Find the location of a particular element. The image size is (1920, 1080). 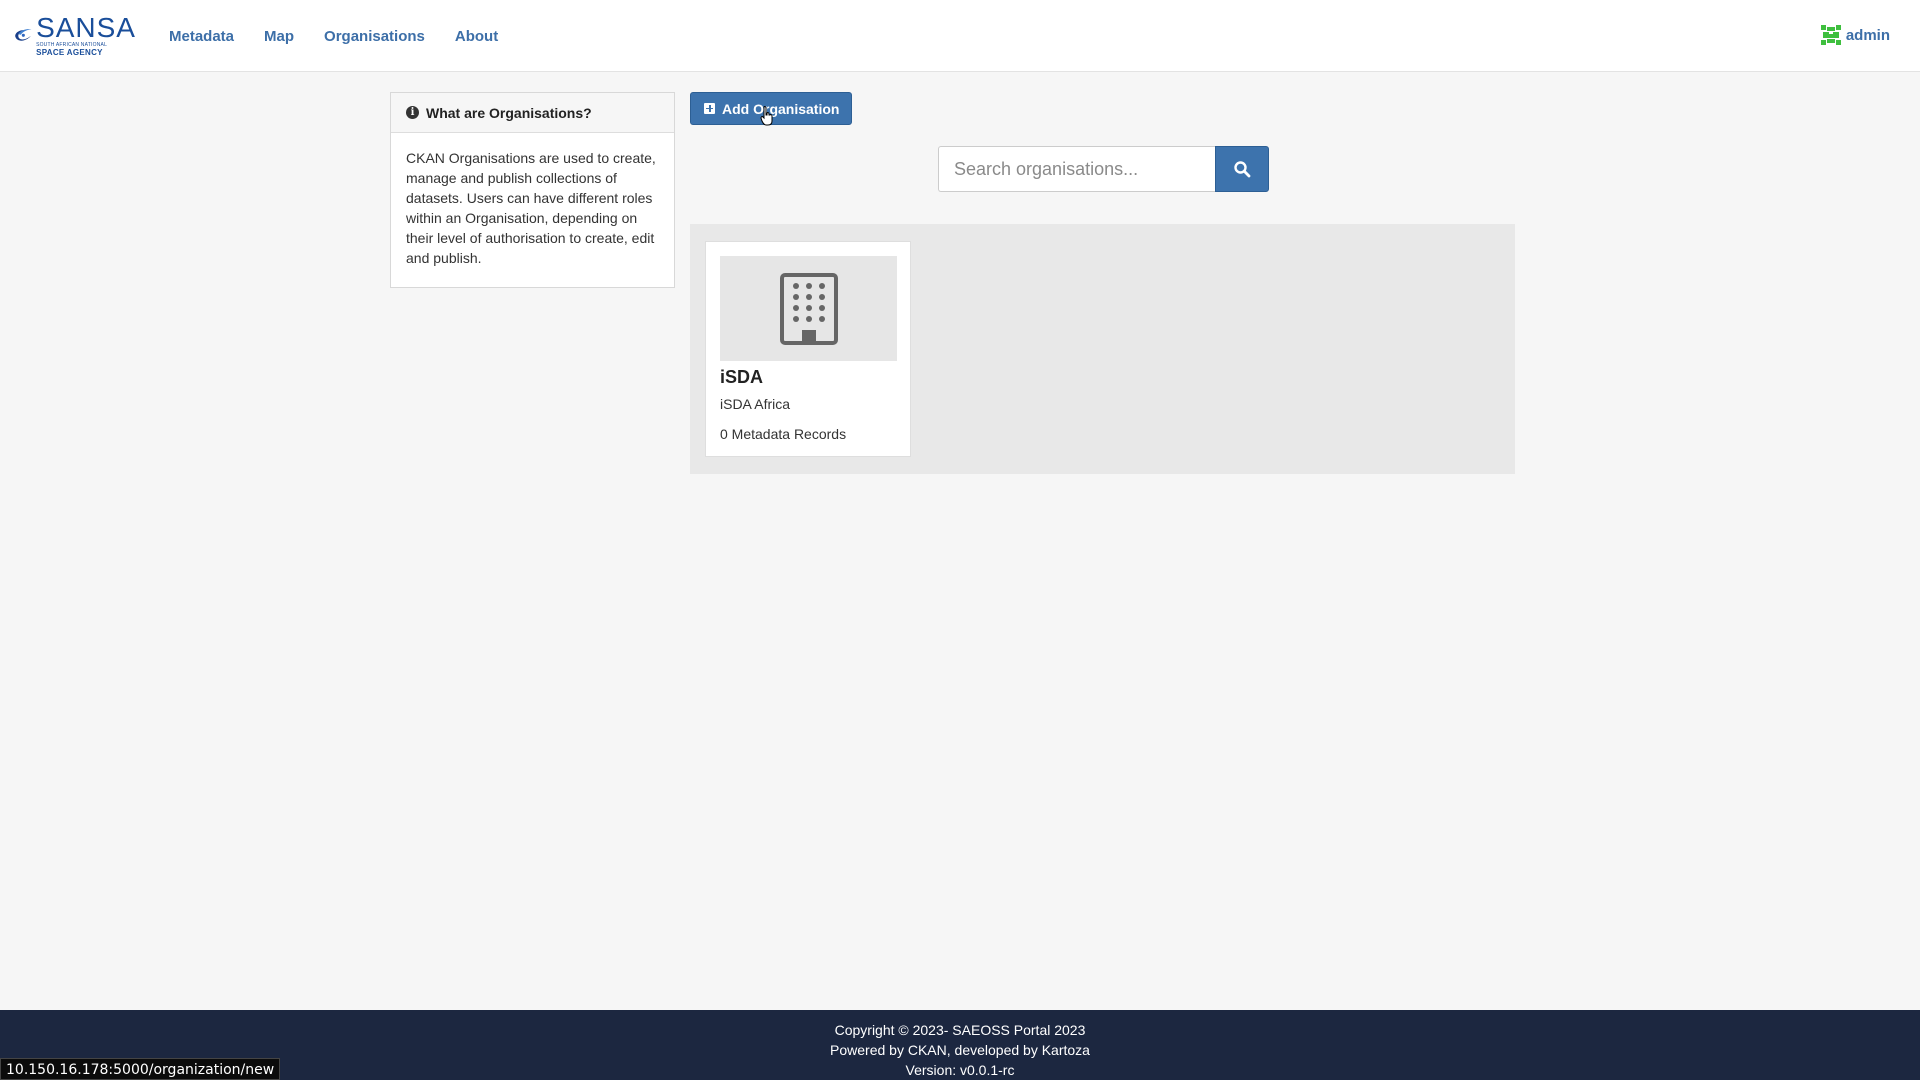

search-form is located at coordinates (1103, 169).